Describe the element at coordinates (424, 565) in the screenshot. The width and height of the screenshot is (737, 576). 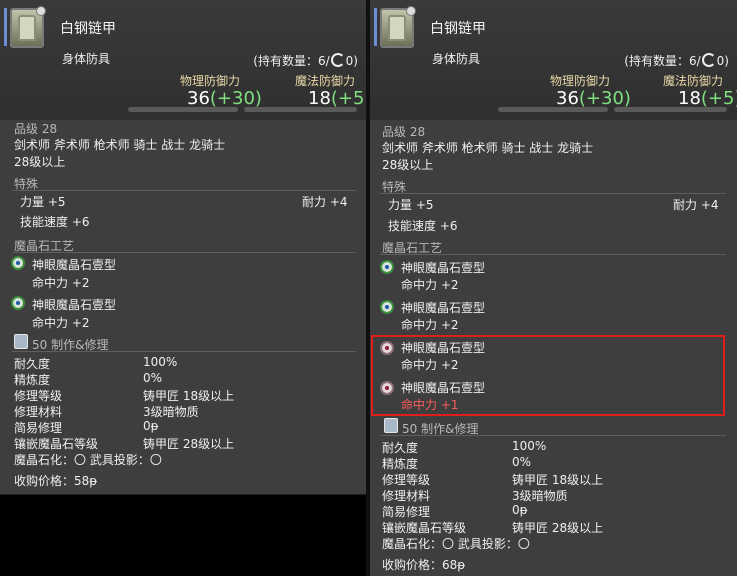
I see `sell-price: 收购价格：68ᵽ` at that location.